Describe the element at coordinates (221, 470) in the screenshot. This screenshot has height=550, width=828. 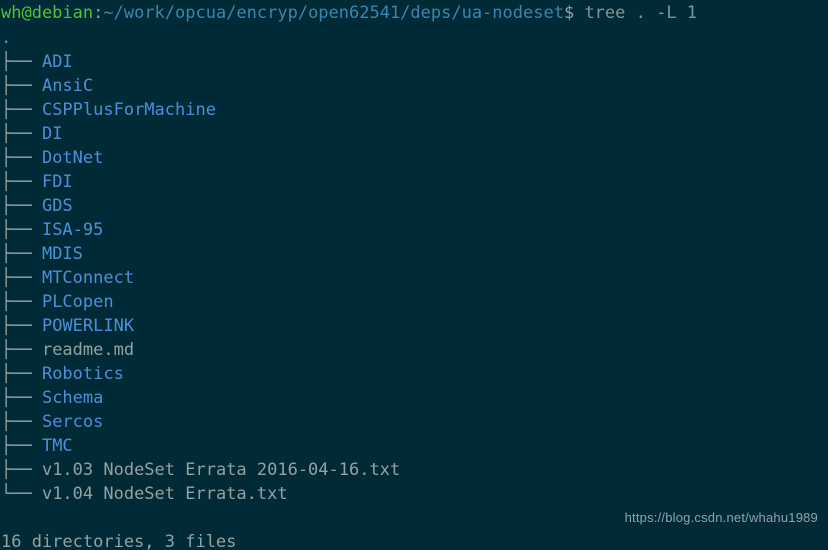
I see `tree-file-name: v1.03 NodeSet Errata 2016-04-16.txt` at that location.